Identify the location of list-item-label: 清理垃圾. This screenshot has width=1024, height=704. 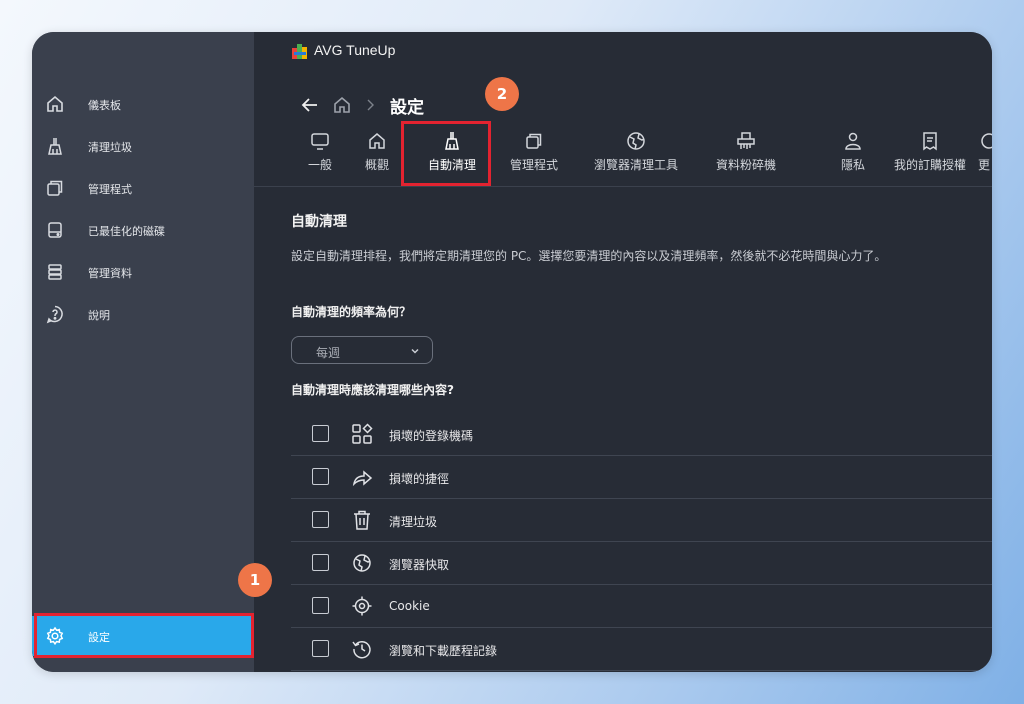
(413, 522).